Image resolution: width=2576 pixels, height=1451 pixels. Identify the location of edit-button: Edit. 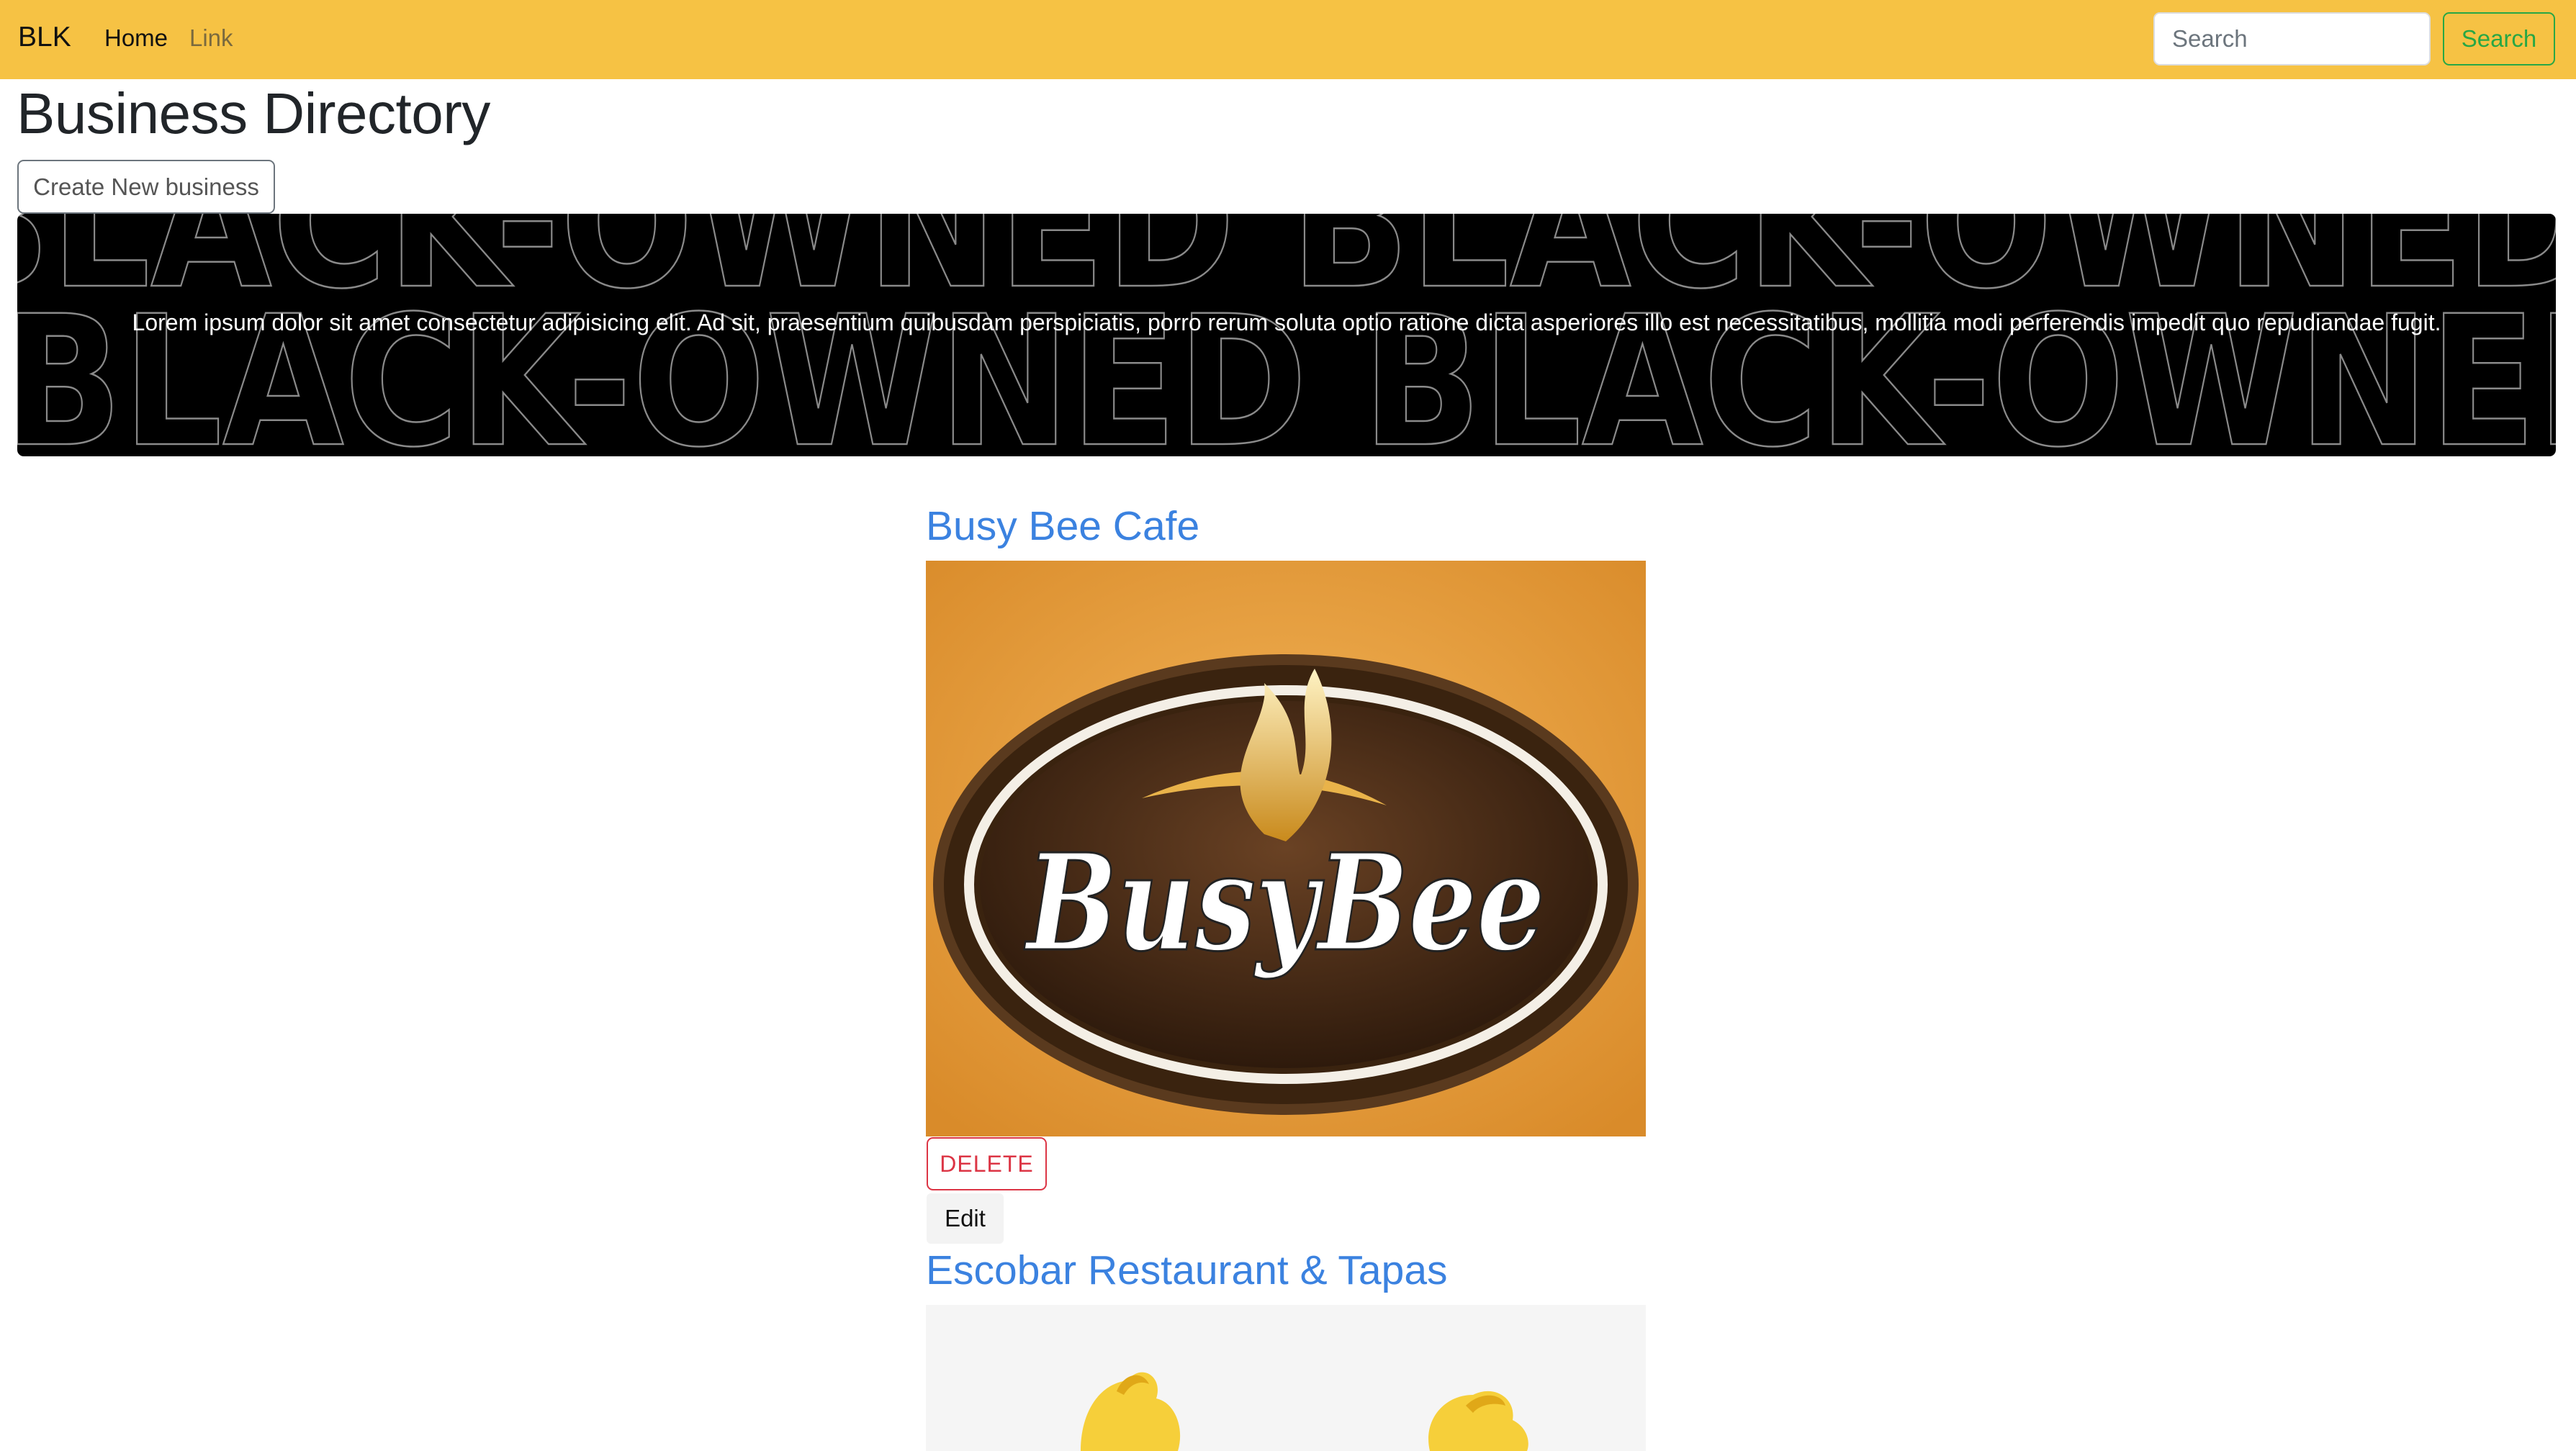
(965, 1218).